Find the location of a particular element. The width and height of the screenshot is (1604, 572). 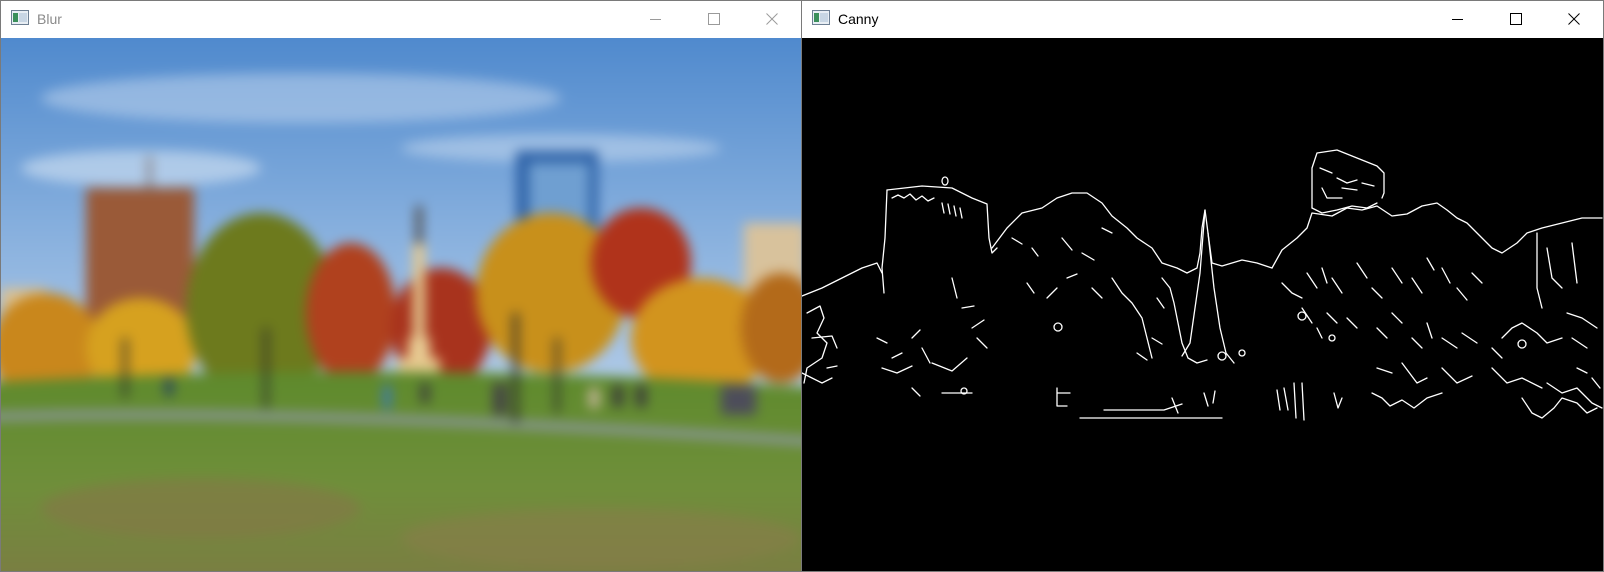

title-bar: Canny is located at coordinates (1202, 19).